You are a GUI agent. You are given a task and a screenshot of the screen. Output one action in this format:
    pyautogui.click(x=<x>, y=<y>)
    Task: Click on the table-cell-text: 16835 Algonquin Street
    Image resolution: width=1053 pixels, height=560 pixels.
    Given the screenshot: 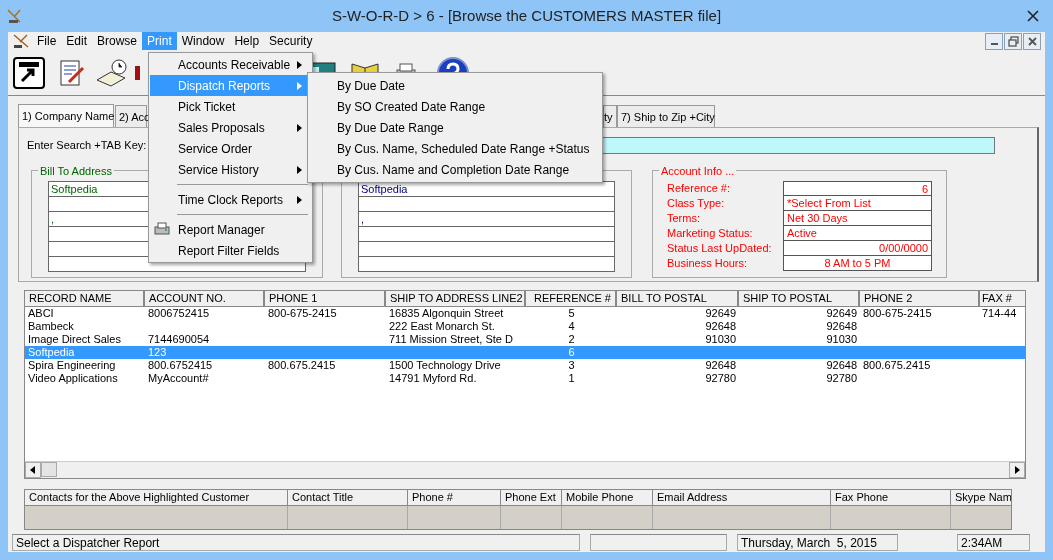 What is the action you would take?
    pyautogui.click(x=446, y=314)
    